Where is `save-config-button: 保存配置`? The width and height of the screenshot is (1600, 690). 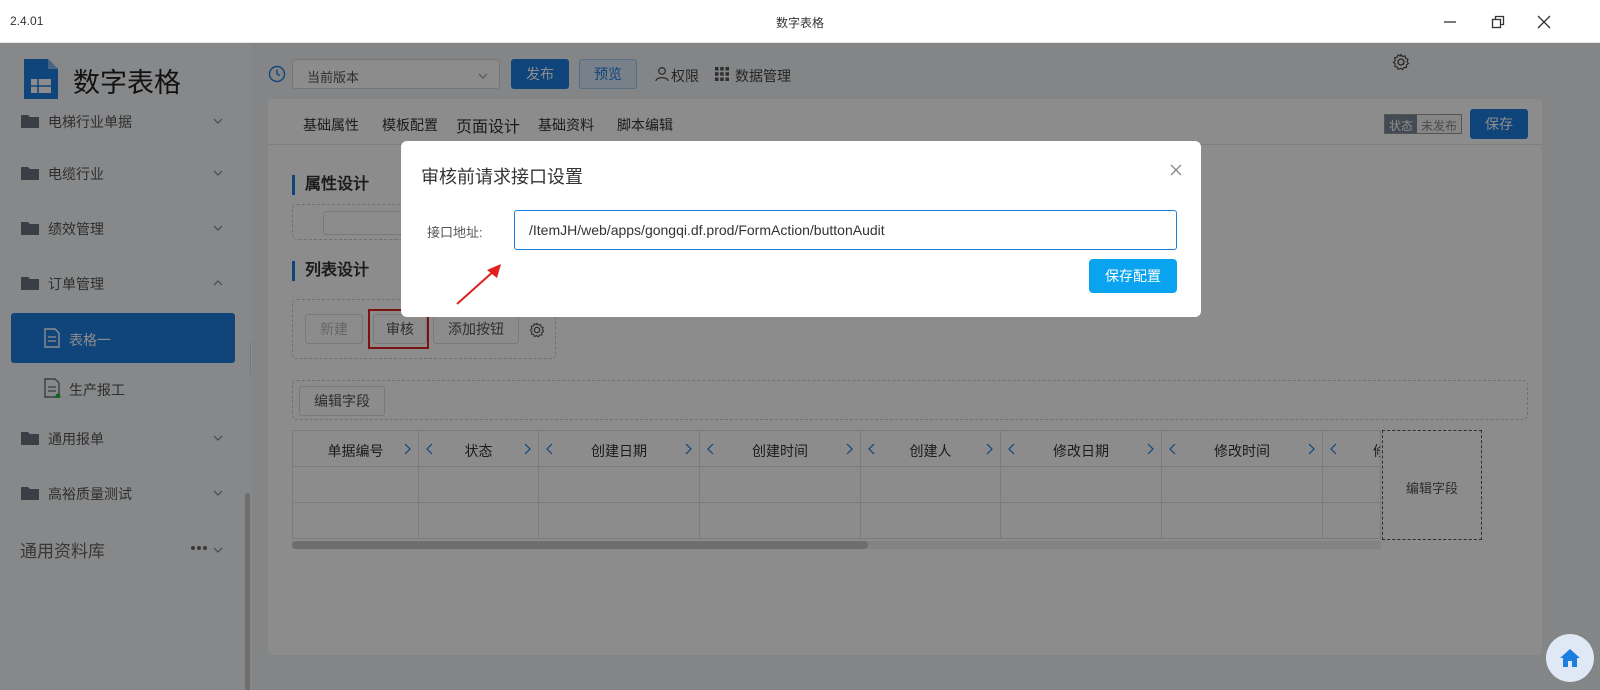 save-config-button: 保存配置 is located at coordinates (1133, 276).